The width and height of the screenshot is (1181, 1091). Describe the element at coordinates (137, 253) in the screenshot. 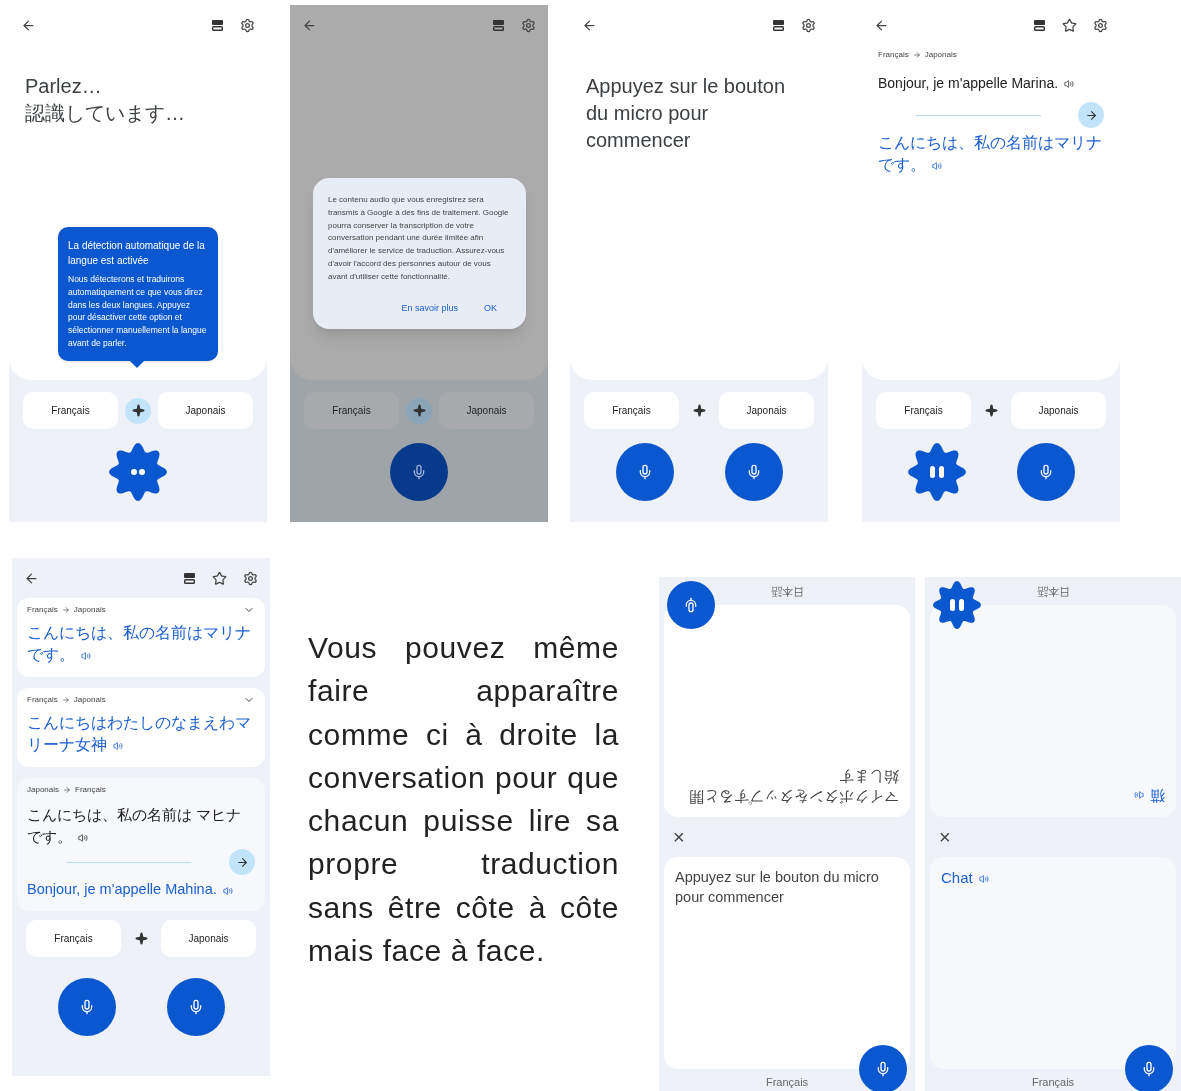

I see `tooltip-title: La détection automatique de la langue est activée` at that location.